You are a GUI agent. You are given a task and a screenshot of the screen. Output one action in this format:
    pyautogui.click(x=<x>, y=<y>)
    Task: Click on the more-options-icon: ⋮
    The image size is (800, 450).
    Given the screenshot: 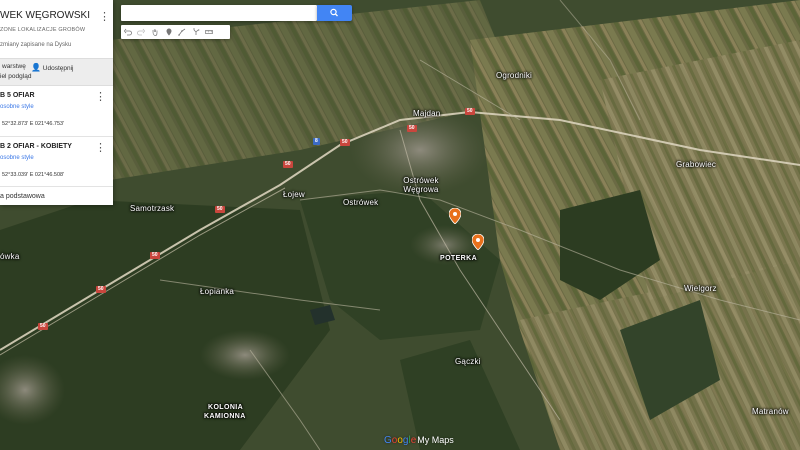 What is the action you would take?
    pyautogui.click(x=104, y=17)
    